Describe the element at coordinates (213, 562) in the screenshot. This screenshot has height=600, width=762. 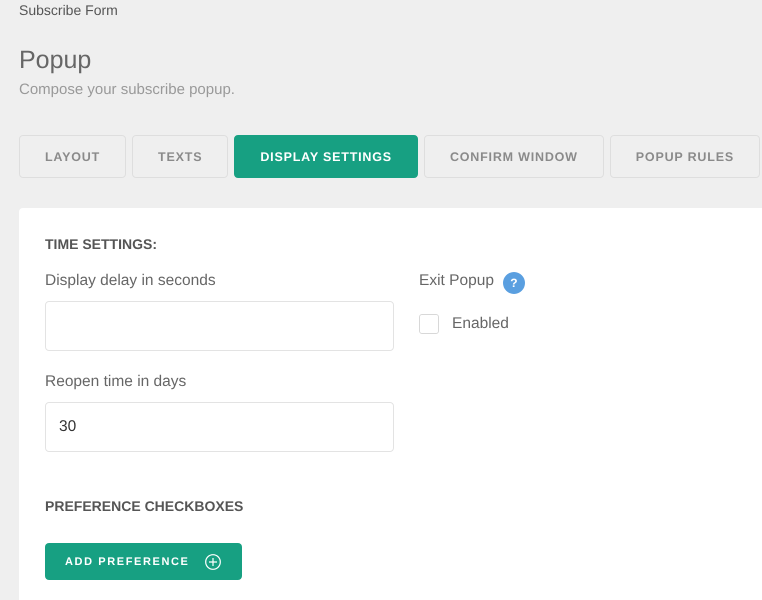
I see `plus-circle-icon` at that location.